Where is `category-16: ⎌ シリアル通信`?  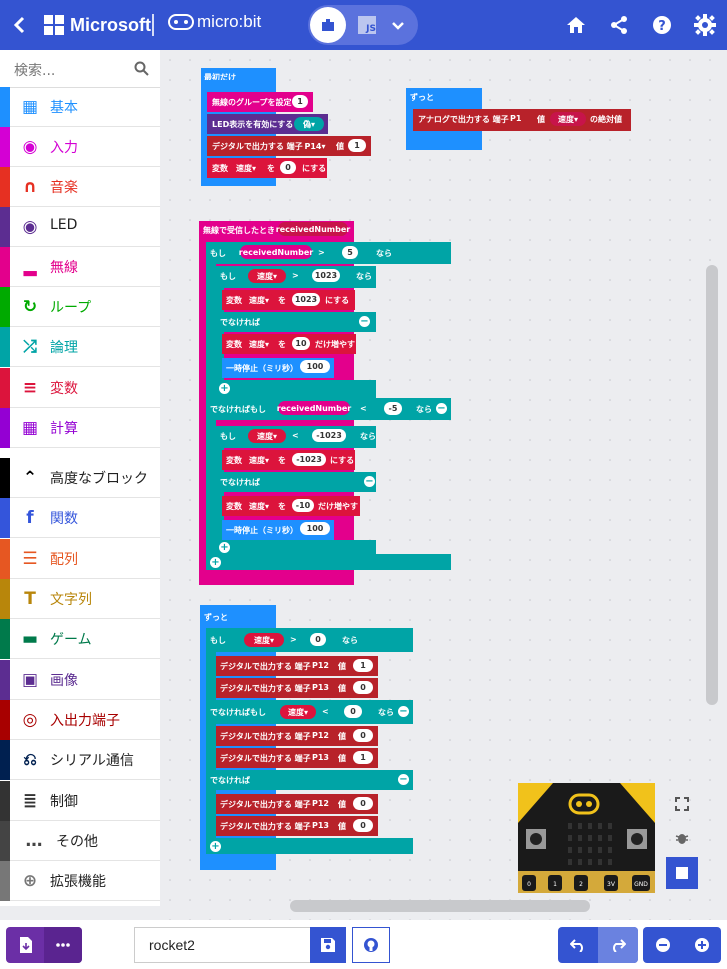 category-16: ⎌ シリアル通信 is located at coordinates (80, 760).